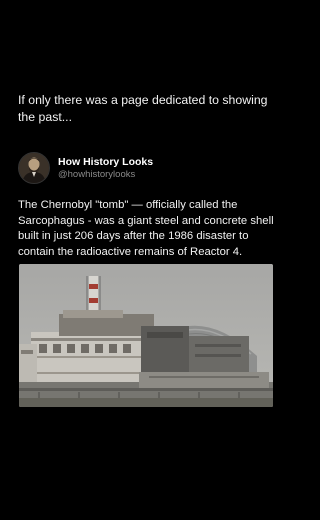  I want to click on author-row: How History Looks @howhistorylooks, so click(85, 168).